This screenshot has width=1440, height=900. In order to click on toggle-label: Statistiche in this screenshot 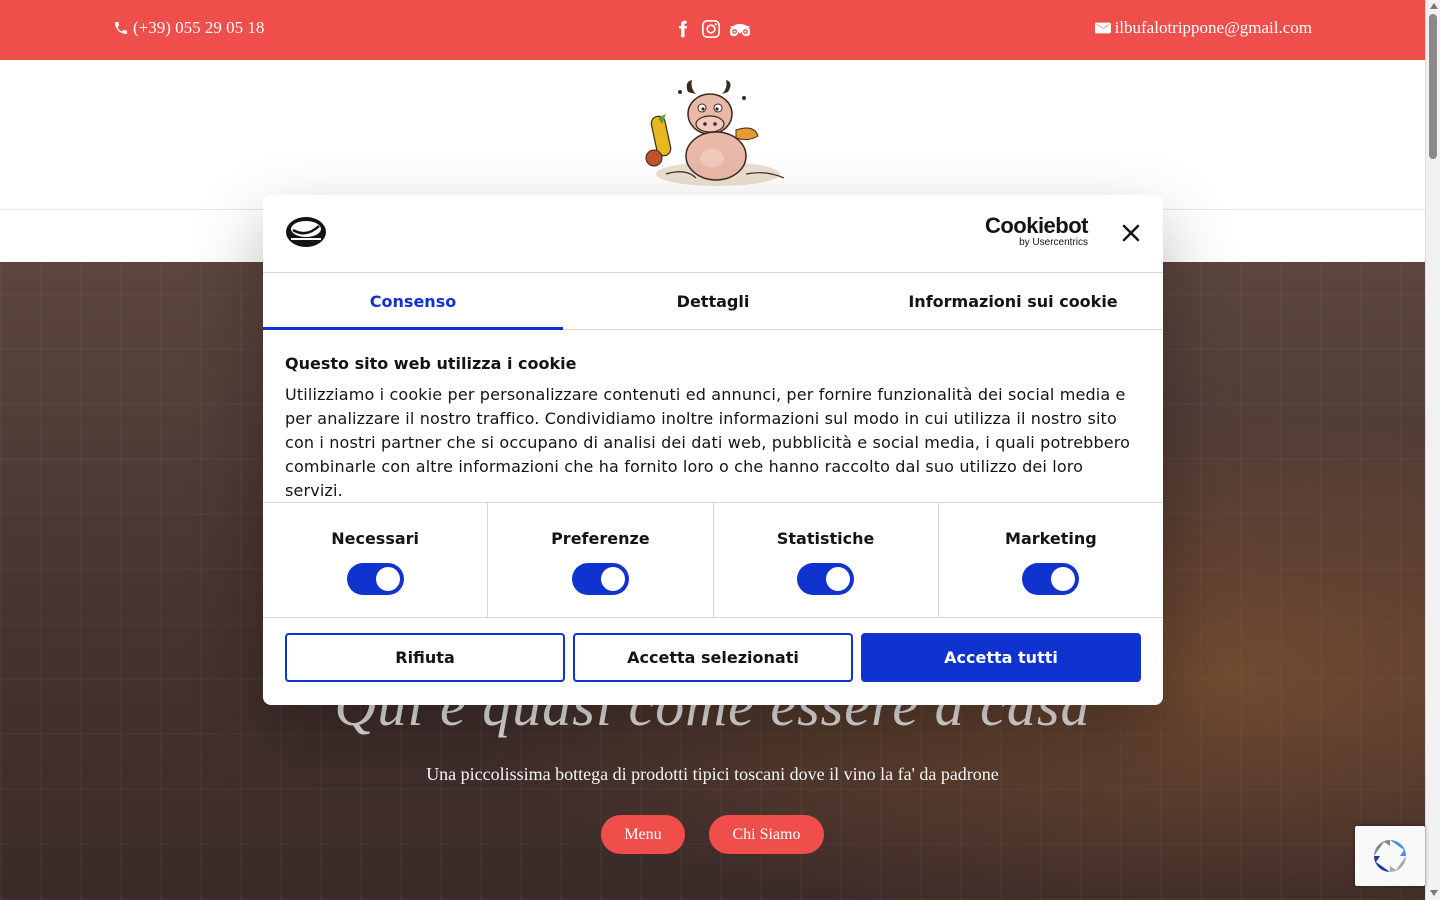, I will do `click(825, 538)`.